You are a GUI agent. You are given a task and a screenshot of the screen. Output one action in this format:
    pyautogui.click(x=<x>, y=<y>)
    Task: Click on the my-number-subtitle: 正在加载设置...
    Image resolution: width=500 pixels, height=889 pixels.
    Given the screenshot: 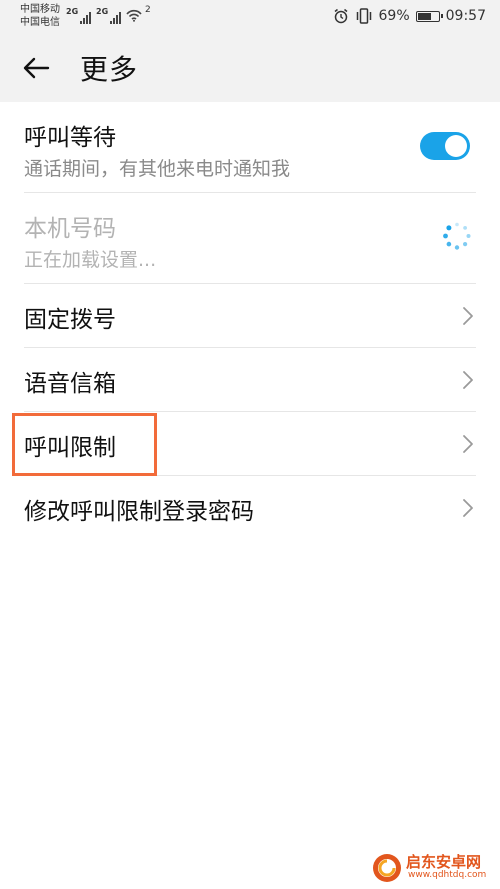 What is the action you would take?
    pyautogui.click(x=90, y=260)
    